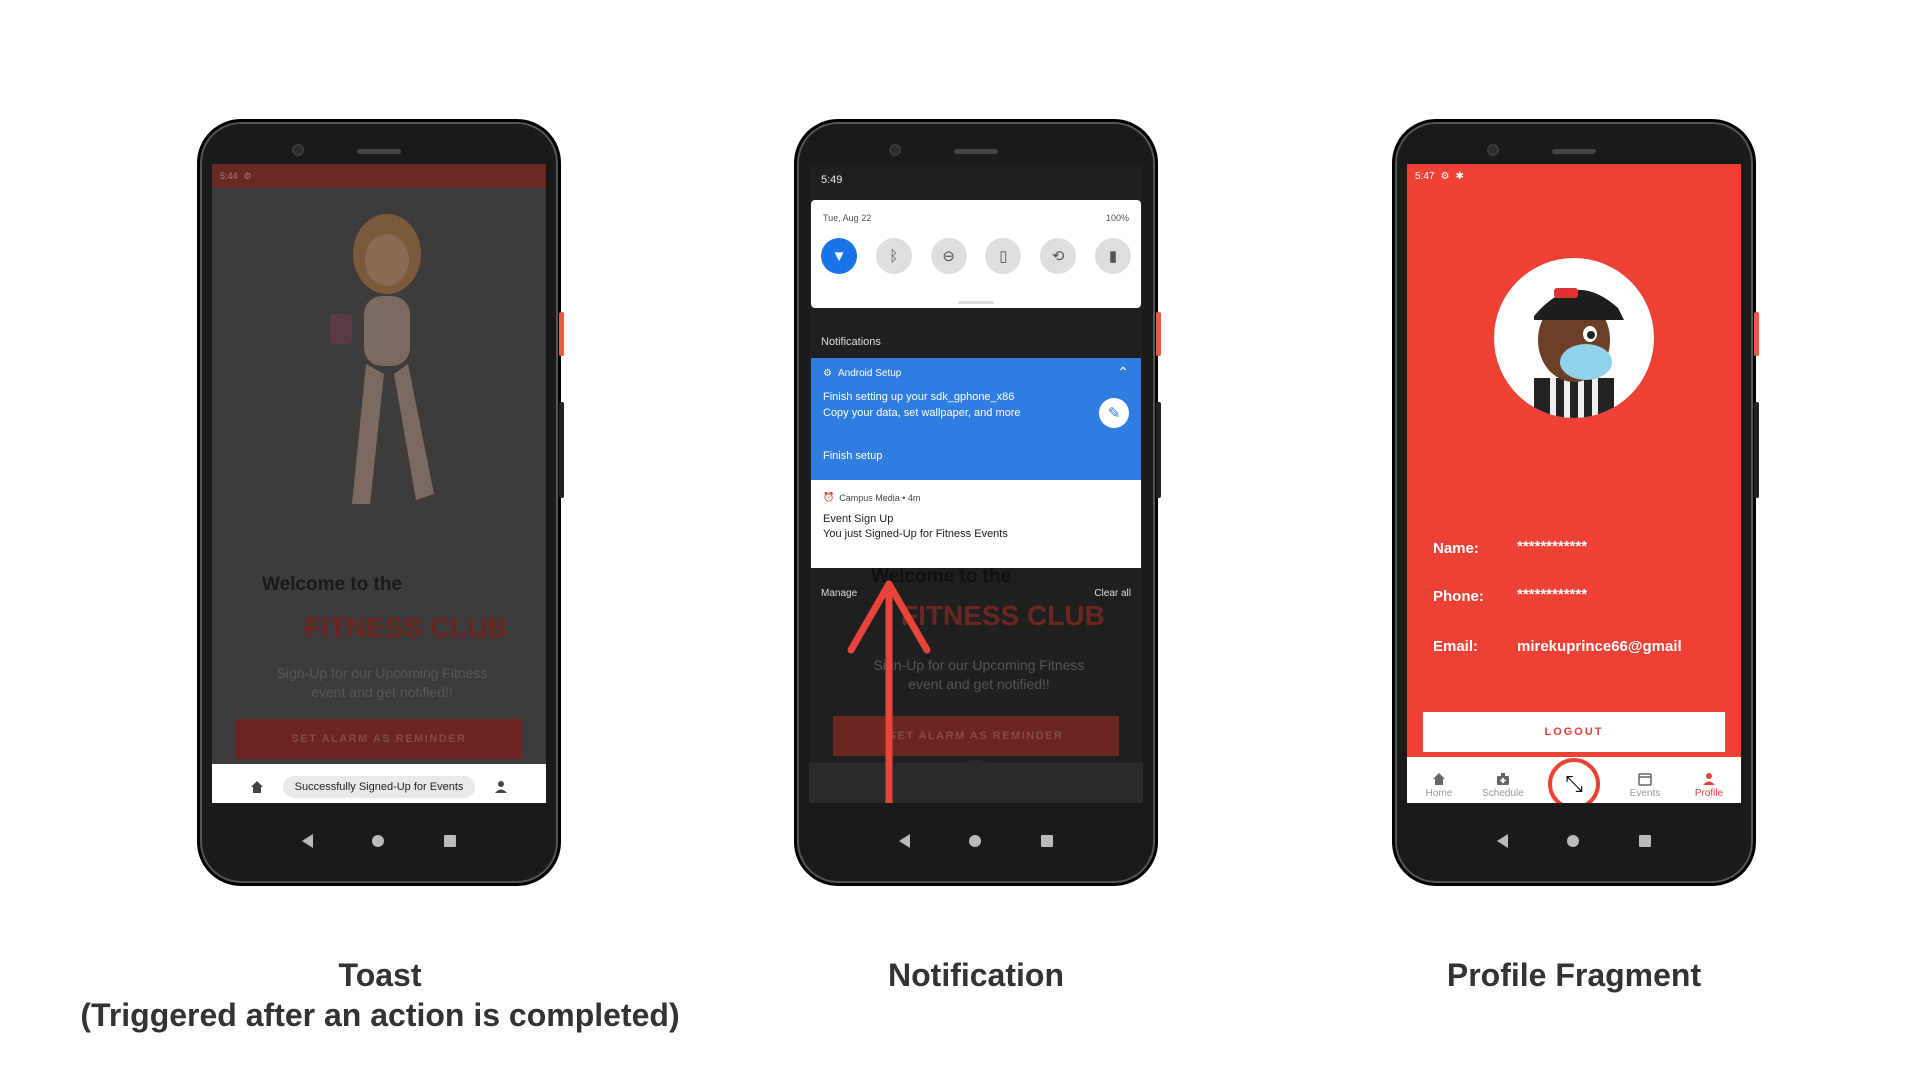 The image size is (1920, 1080). What do you see at coordinates (852, 456) in the screenshot?
I see `finish-setup-action: Finish setup` at bounding box center [852, 456].